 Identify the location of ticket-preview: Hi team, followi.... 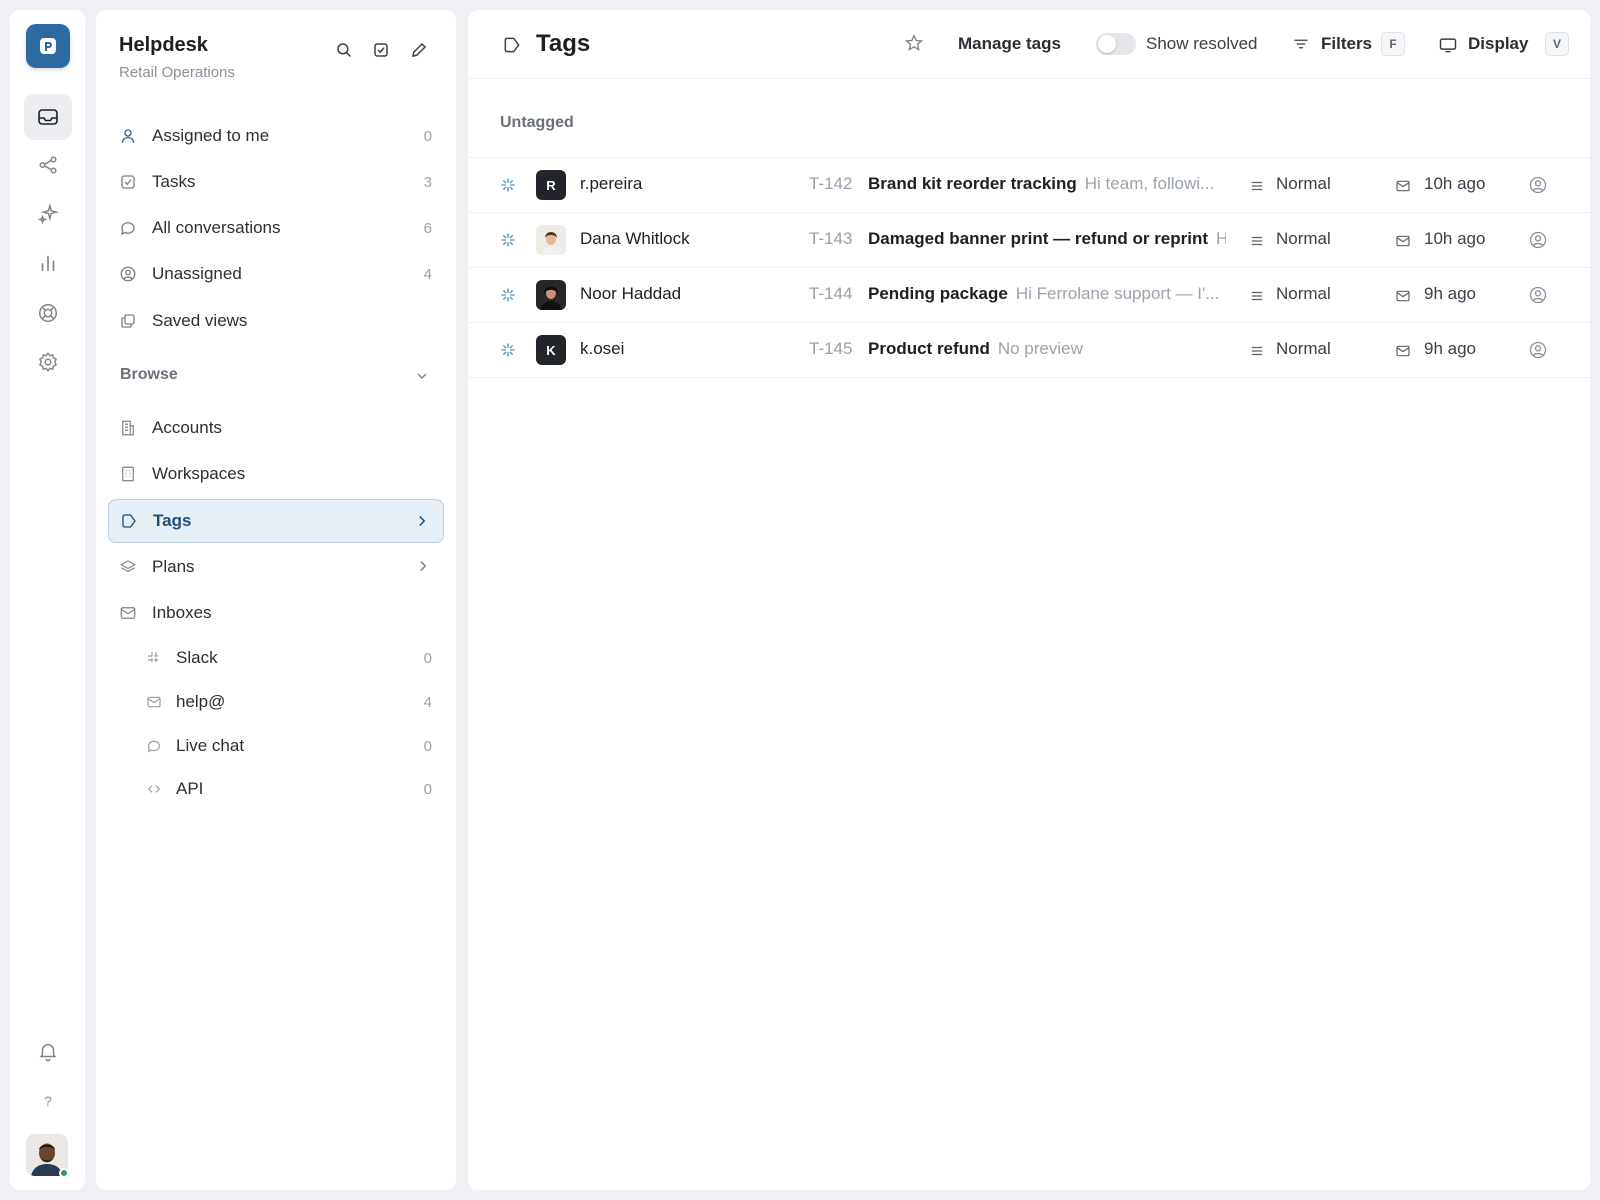
(1149, 183).